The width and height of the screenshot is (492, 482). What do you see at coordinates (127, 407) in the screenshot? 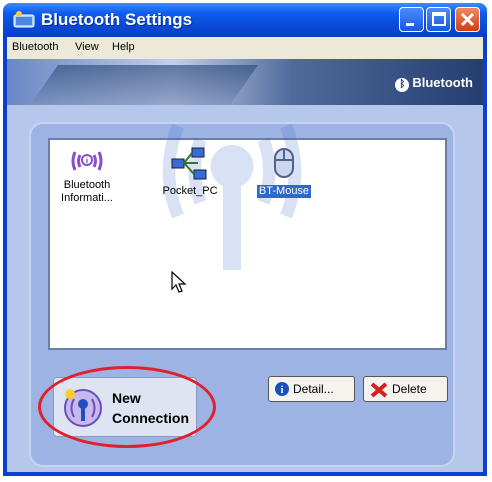
I see `highlight-annotation-circle` at bounding box center [127, 407].